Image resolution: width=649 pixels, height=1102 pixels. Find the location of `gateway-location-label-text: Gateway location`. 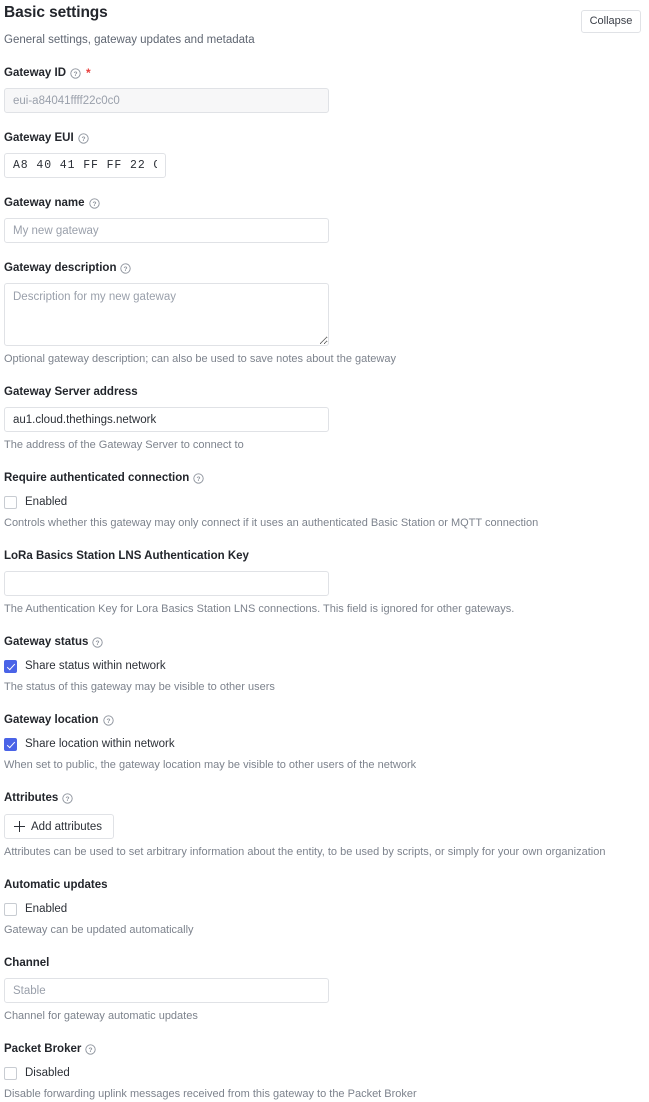

gateway-location-label-text: Gateway location is located at coordinates (51, 720).